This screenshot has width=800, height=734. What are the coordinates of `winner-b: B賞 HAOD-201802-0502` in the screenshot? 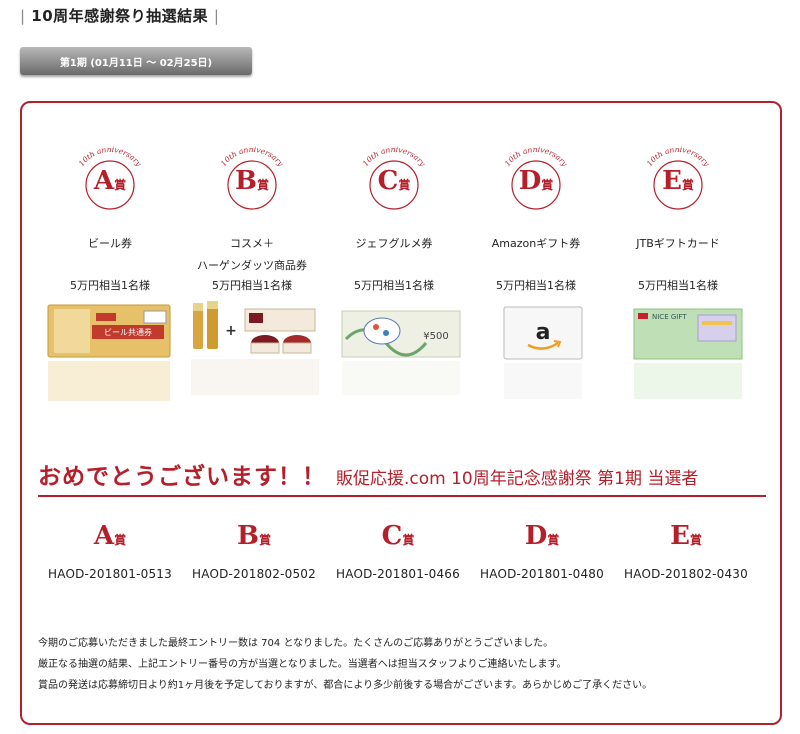 It's located at (254, 551).